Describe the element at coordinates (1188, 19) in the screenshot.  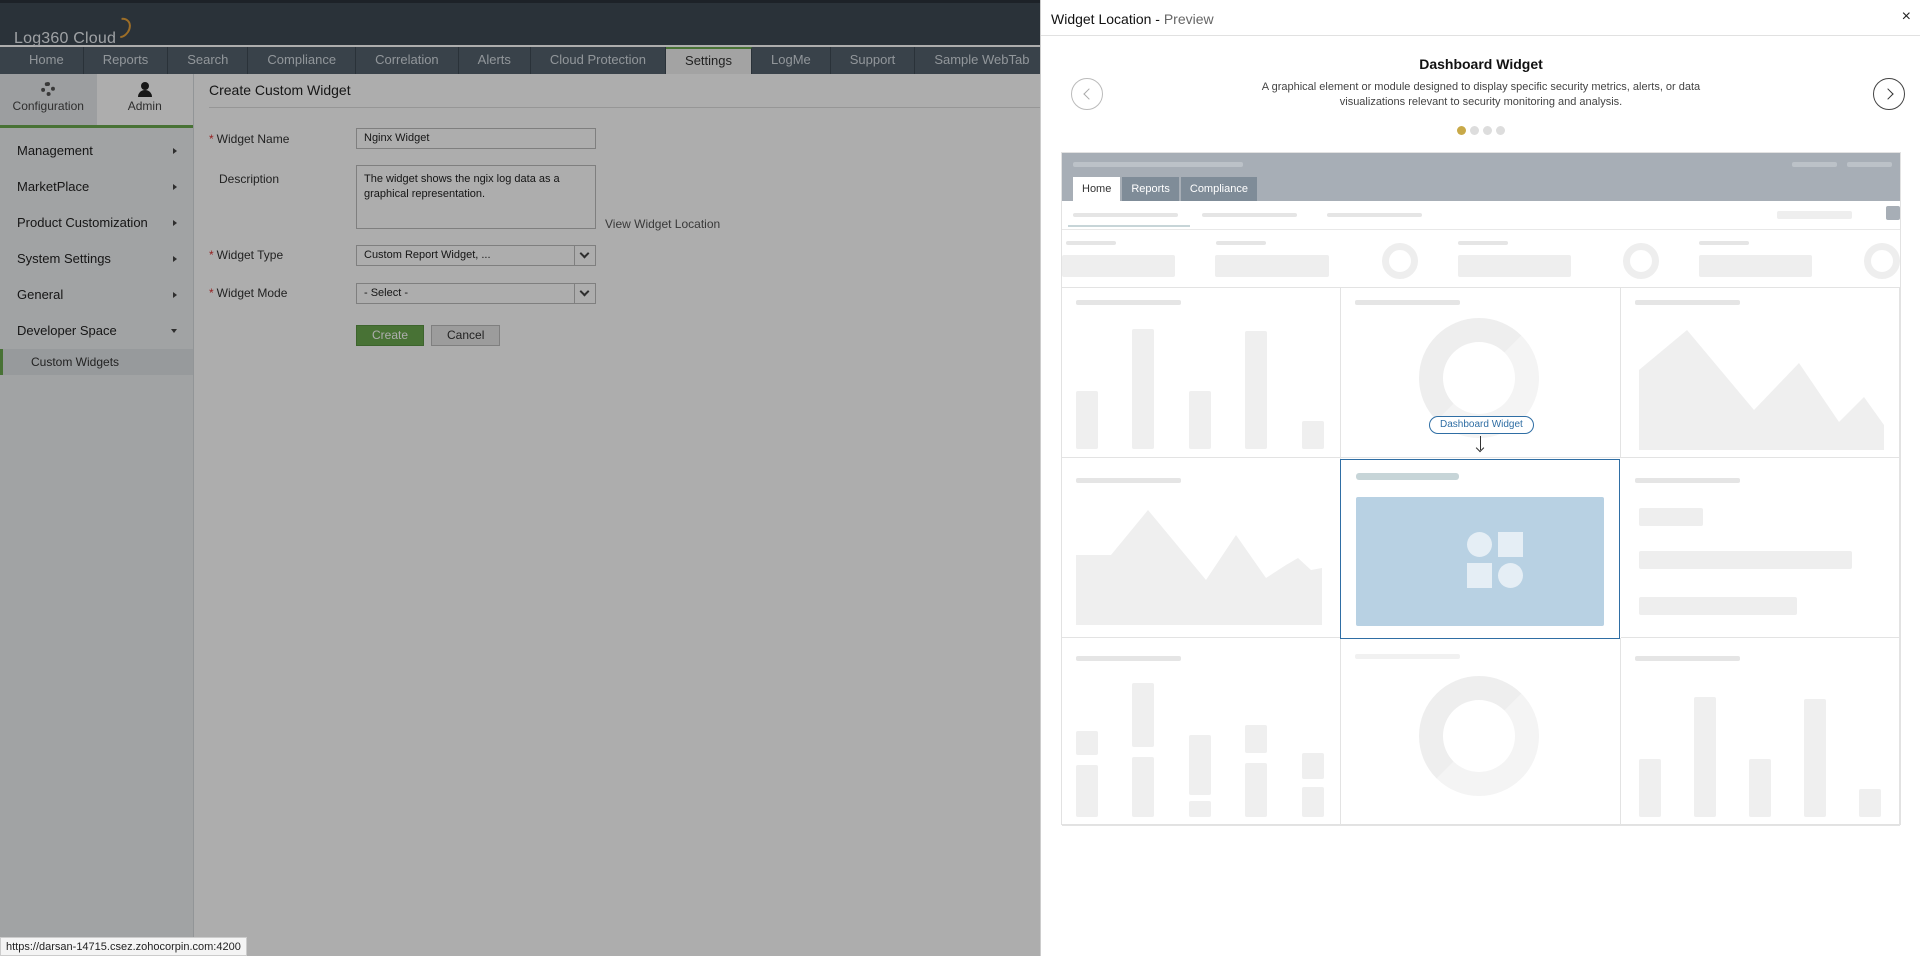
I see `panel-subtitle: Preview` at that location.